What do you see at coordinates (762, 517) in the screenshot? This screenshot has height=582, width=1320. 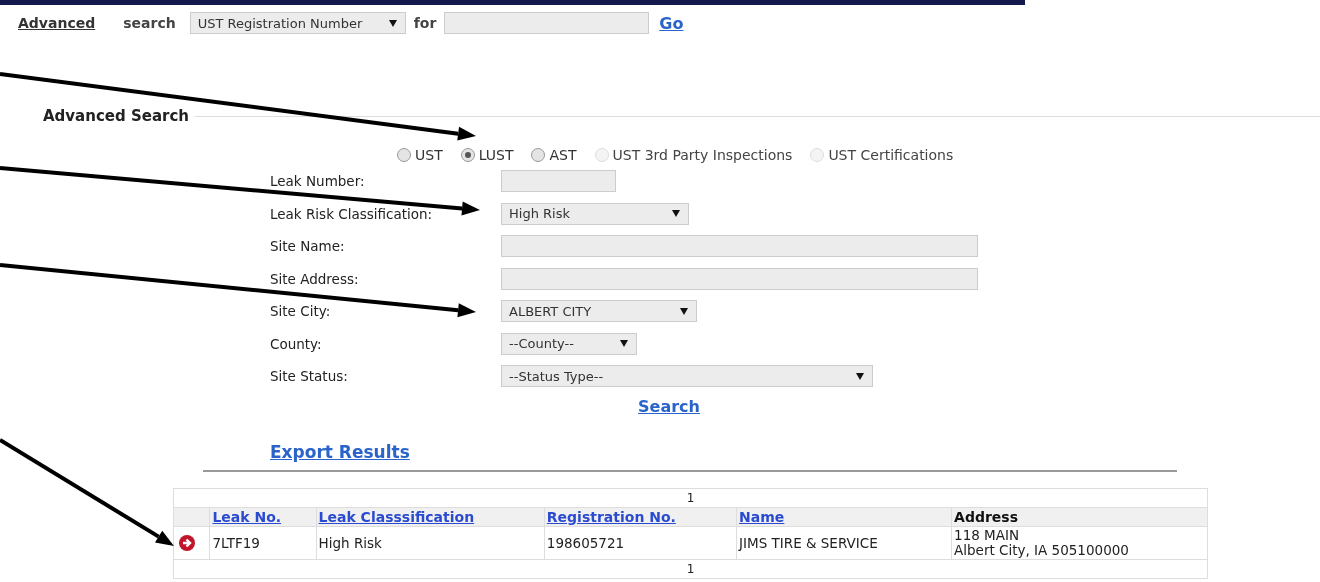 I see `column-header-link: Name` at bounding box center [762, 517].